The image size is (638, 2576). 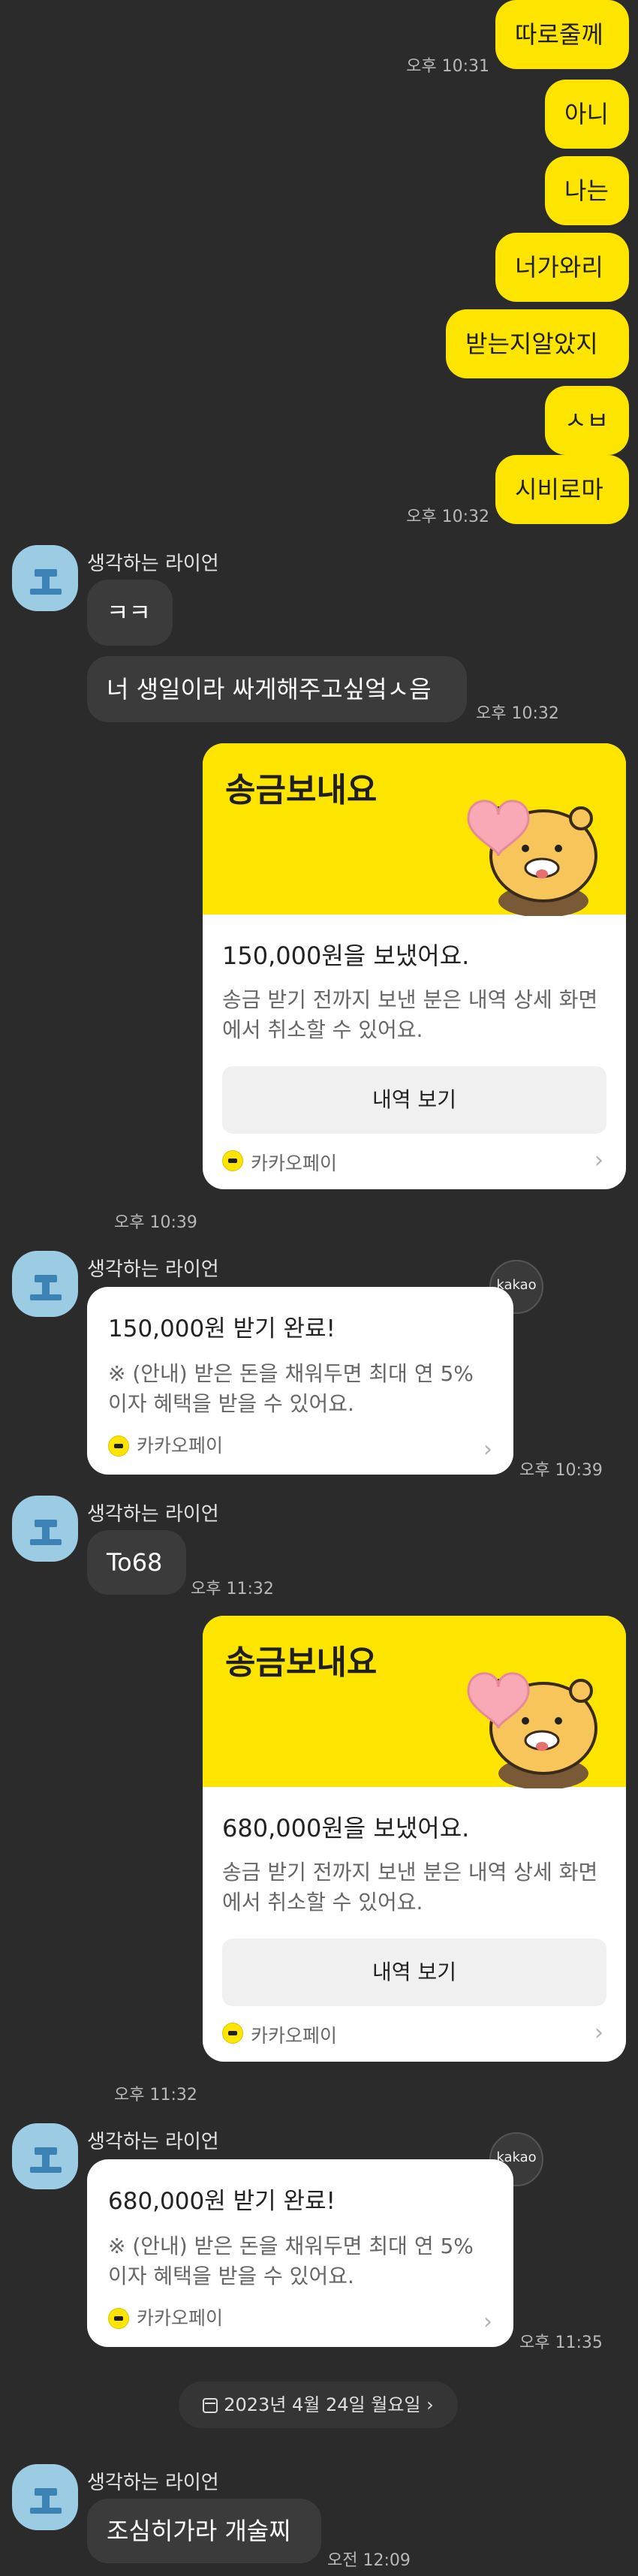 I want to click on received-message: 너 생일이라 싸게해주고싶엌ㅅ음, so click(x=277, y=689).